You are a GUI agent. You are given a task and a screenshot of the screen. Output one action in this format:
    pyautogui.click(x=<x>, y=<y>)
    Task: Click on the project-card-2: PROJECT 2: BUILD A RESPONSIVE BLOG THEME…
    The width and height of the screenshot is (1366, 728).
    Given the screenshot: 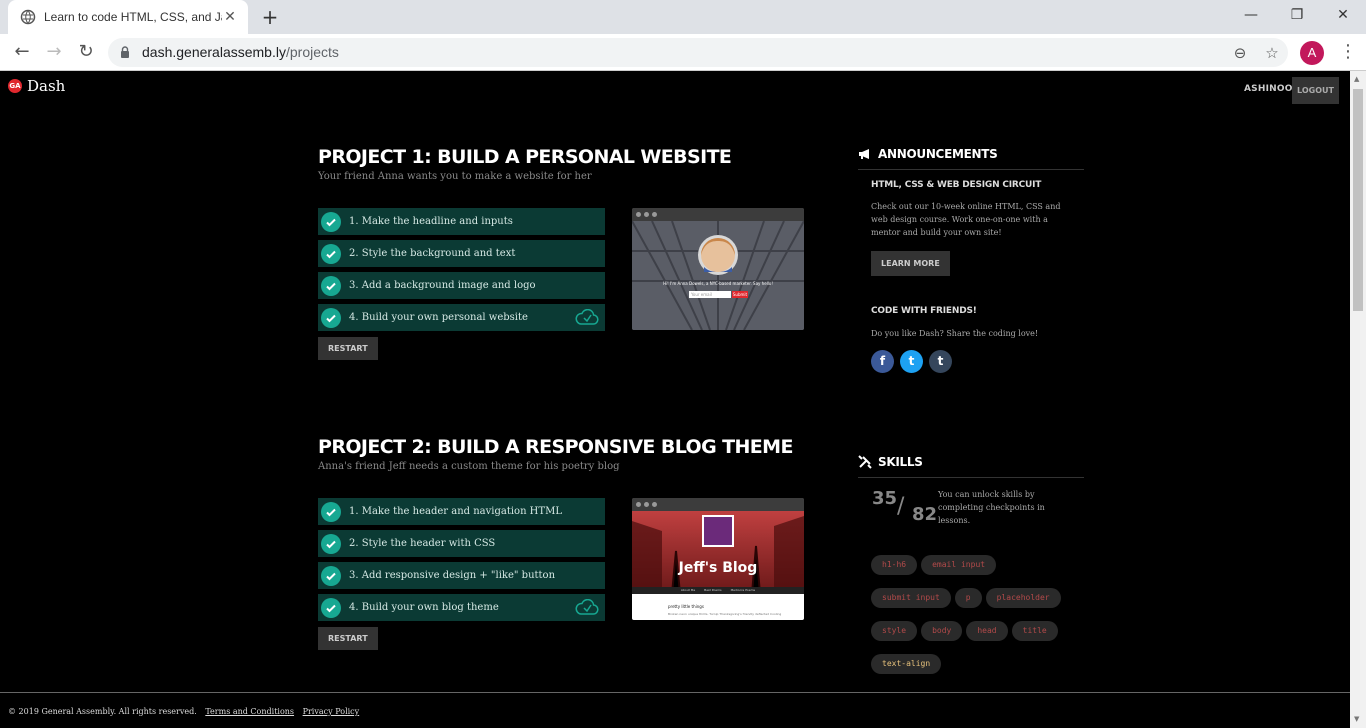 What is the action you would take?
    pyautogui.click(x=563, y=543)
    